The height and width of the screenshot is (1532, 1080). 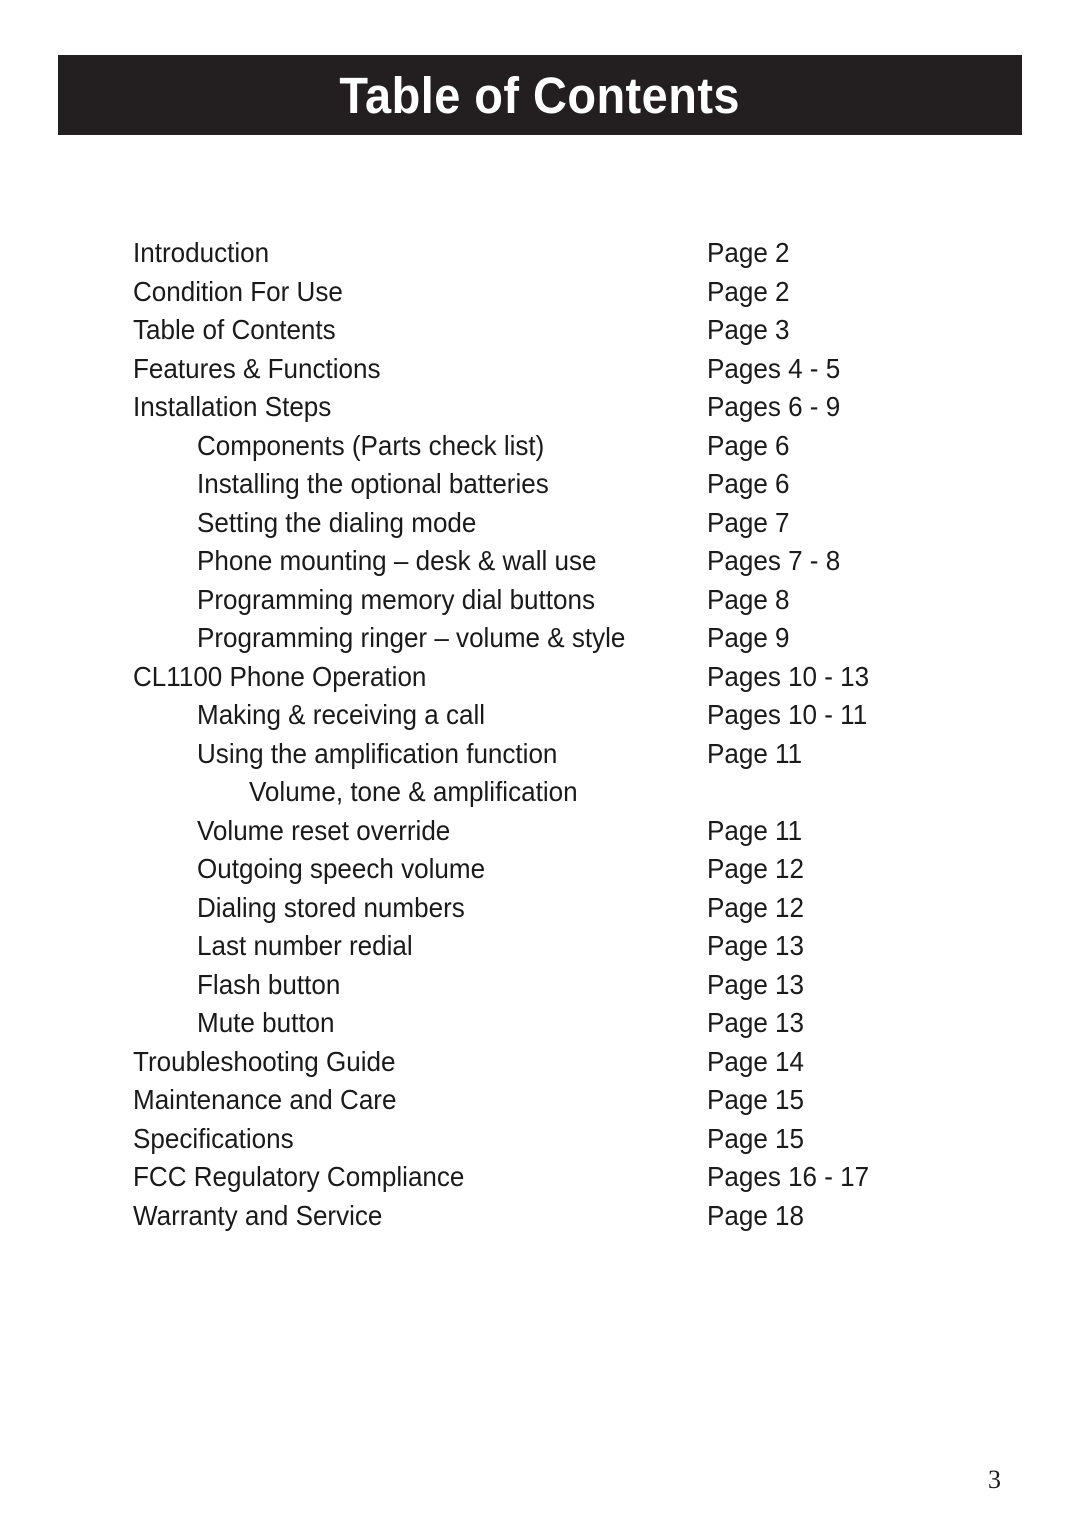 What do you see at coordinates (787, 714) in the screenshot?
I see `toc-entry-page: Pages 10 - 11` at bounding box center [787, 714].